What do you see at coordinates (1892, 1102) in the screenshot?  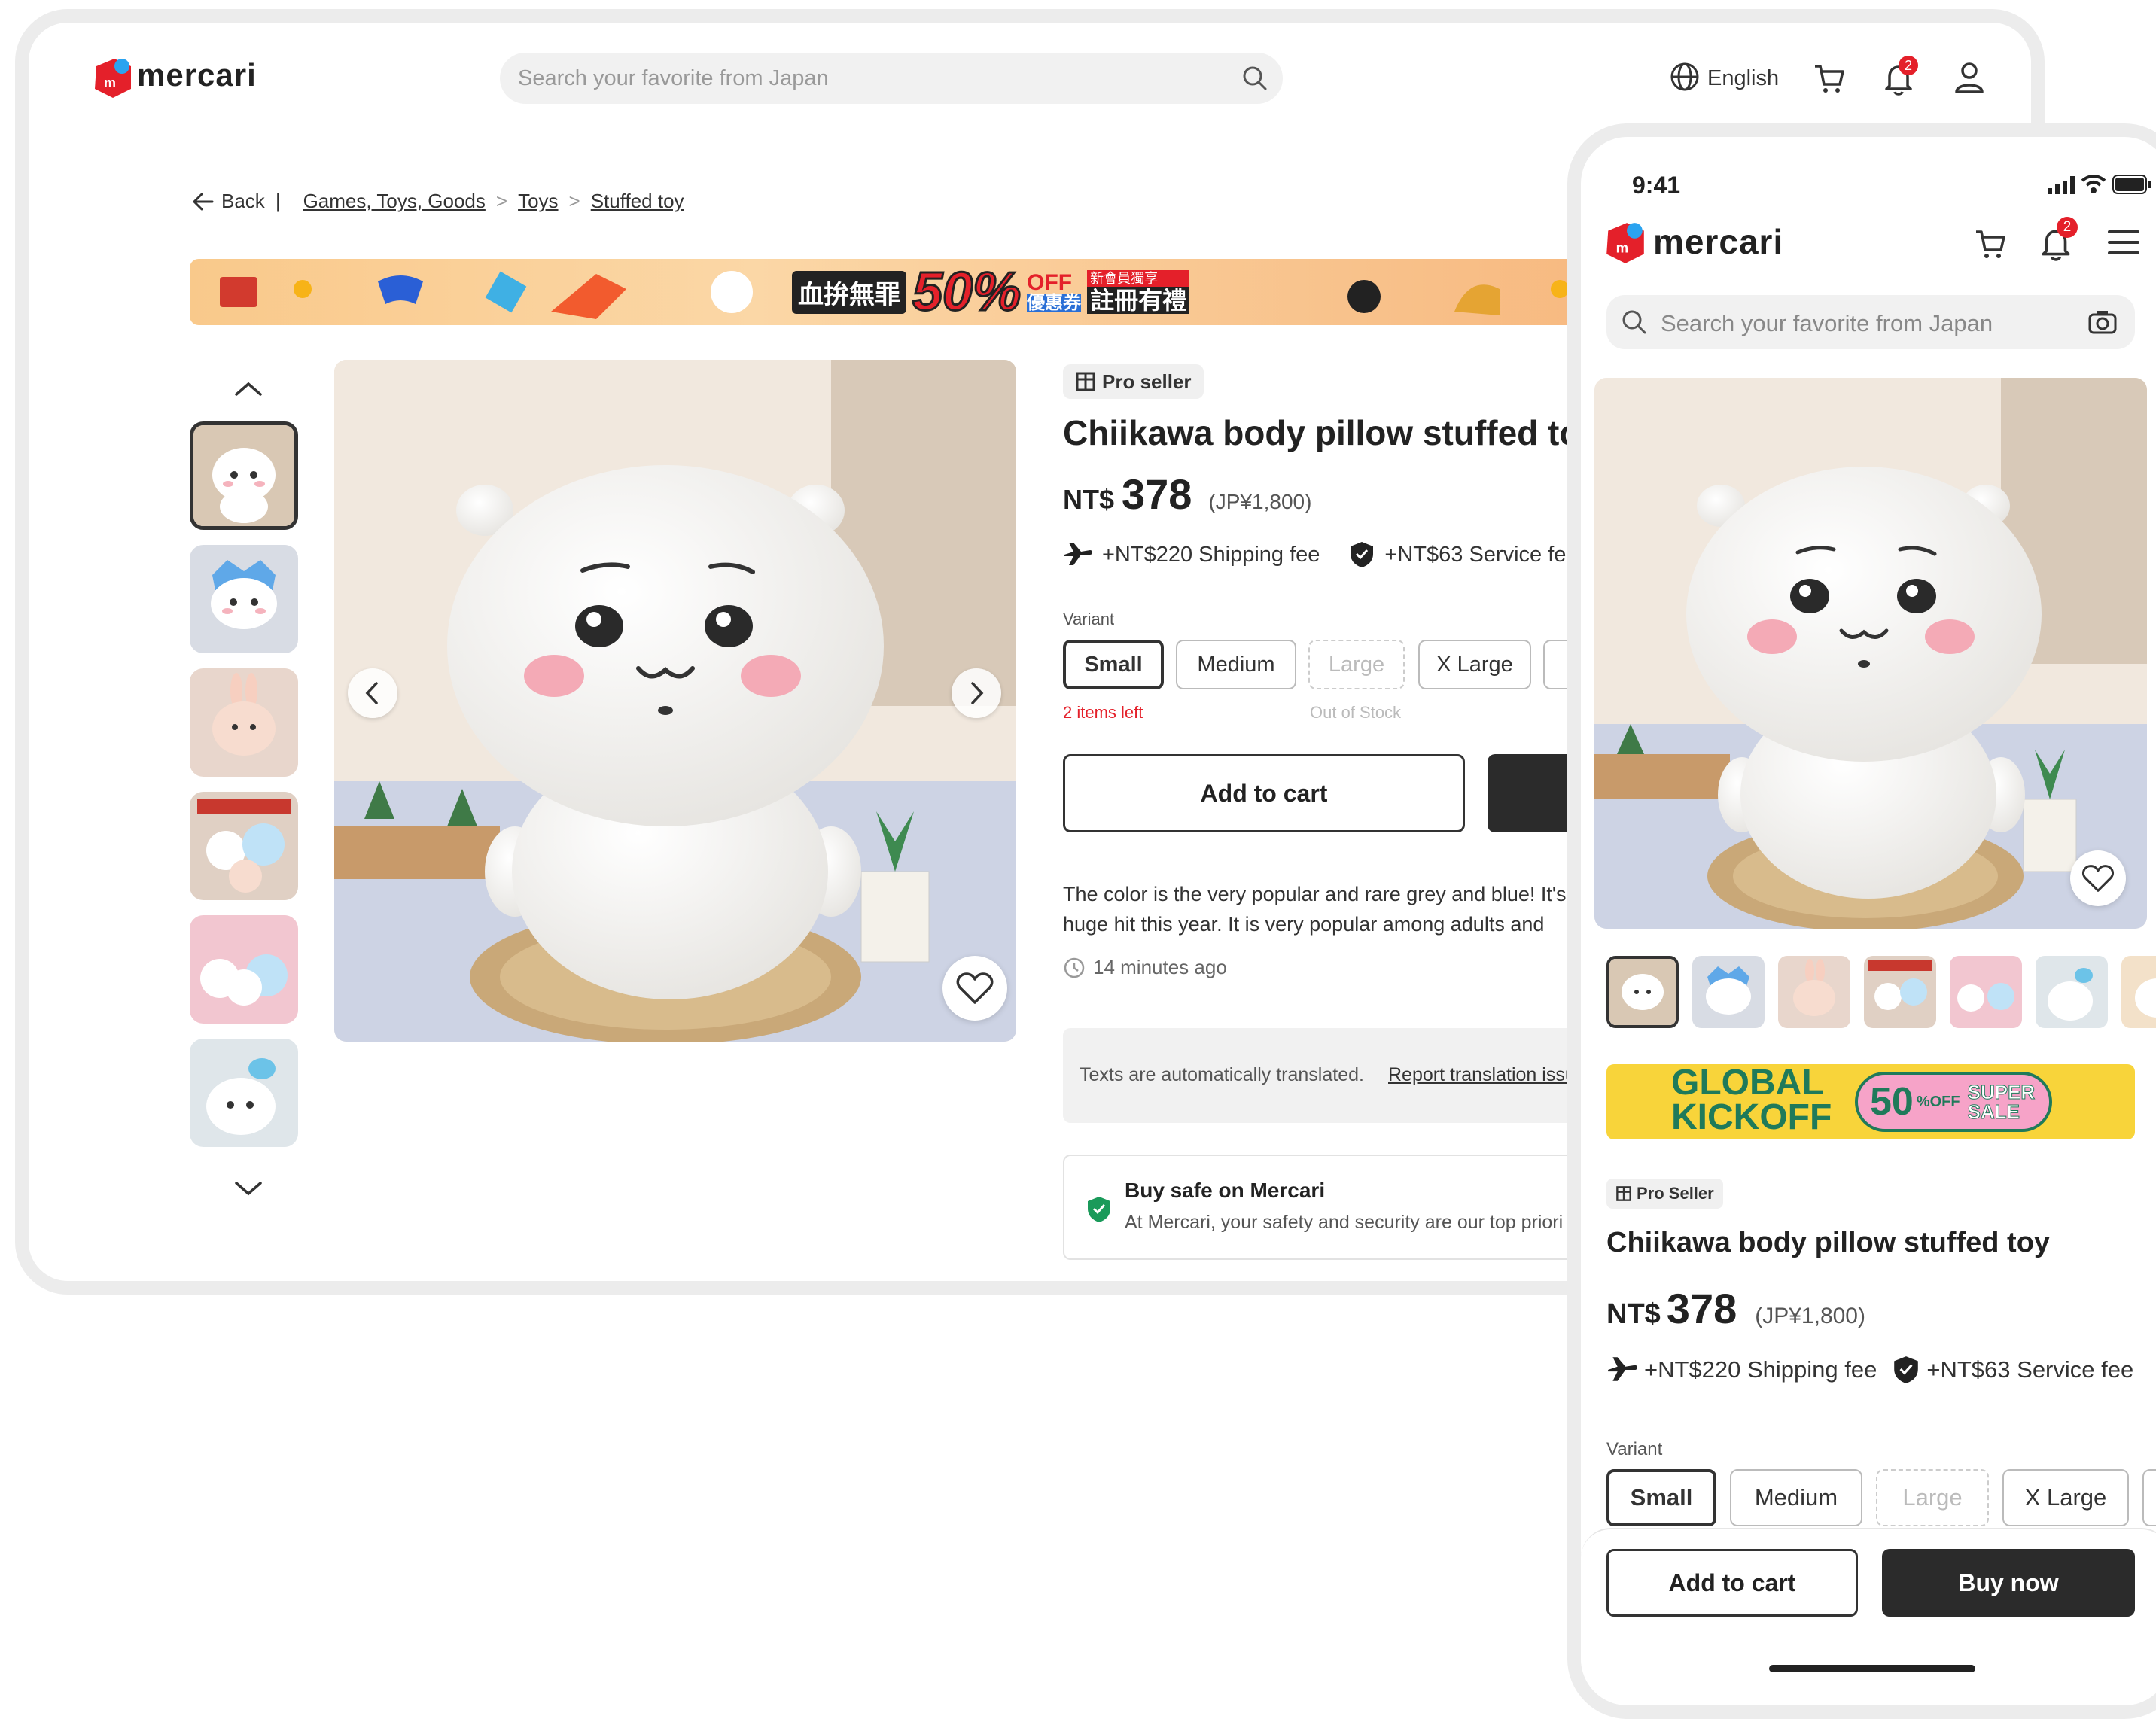 I see `promo-percent: 50` at bounding box center [1892, 1102].